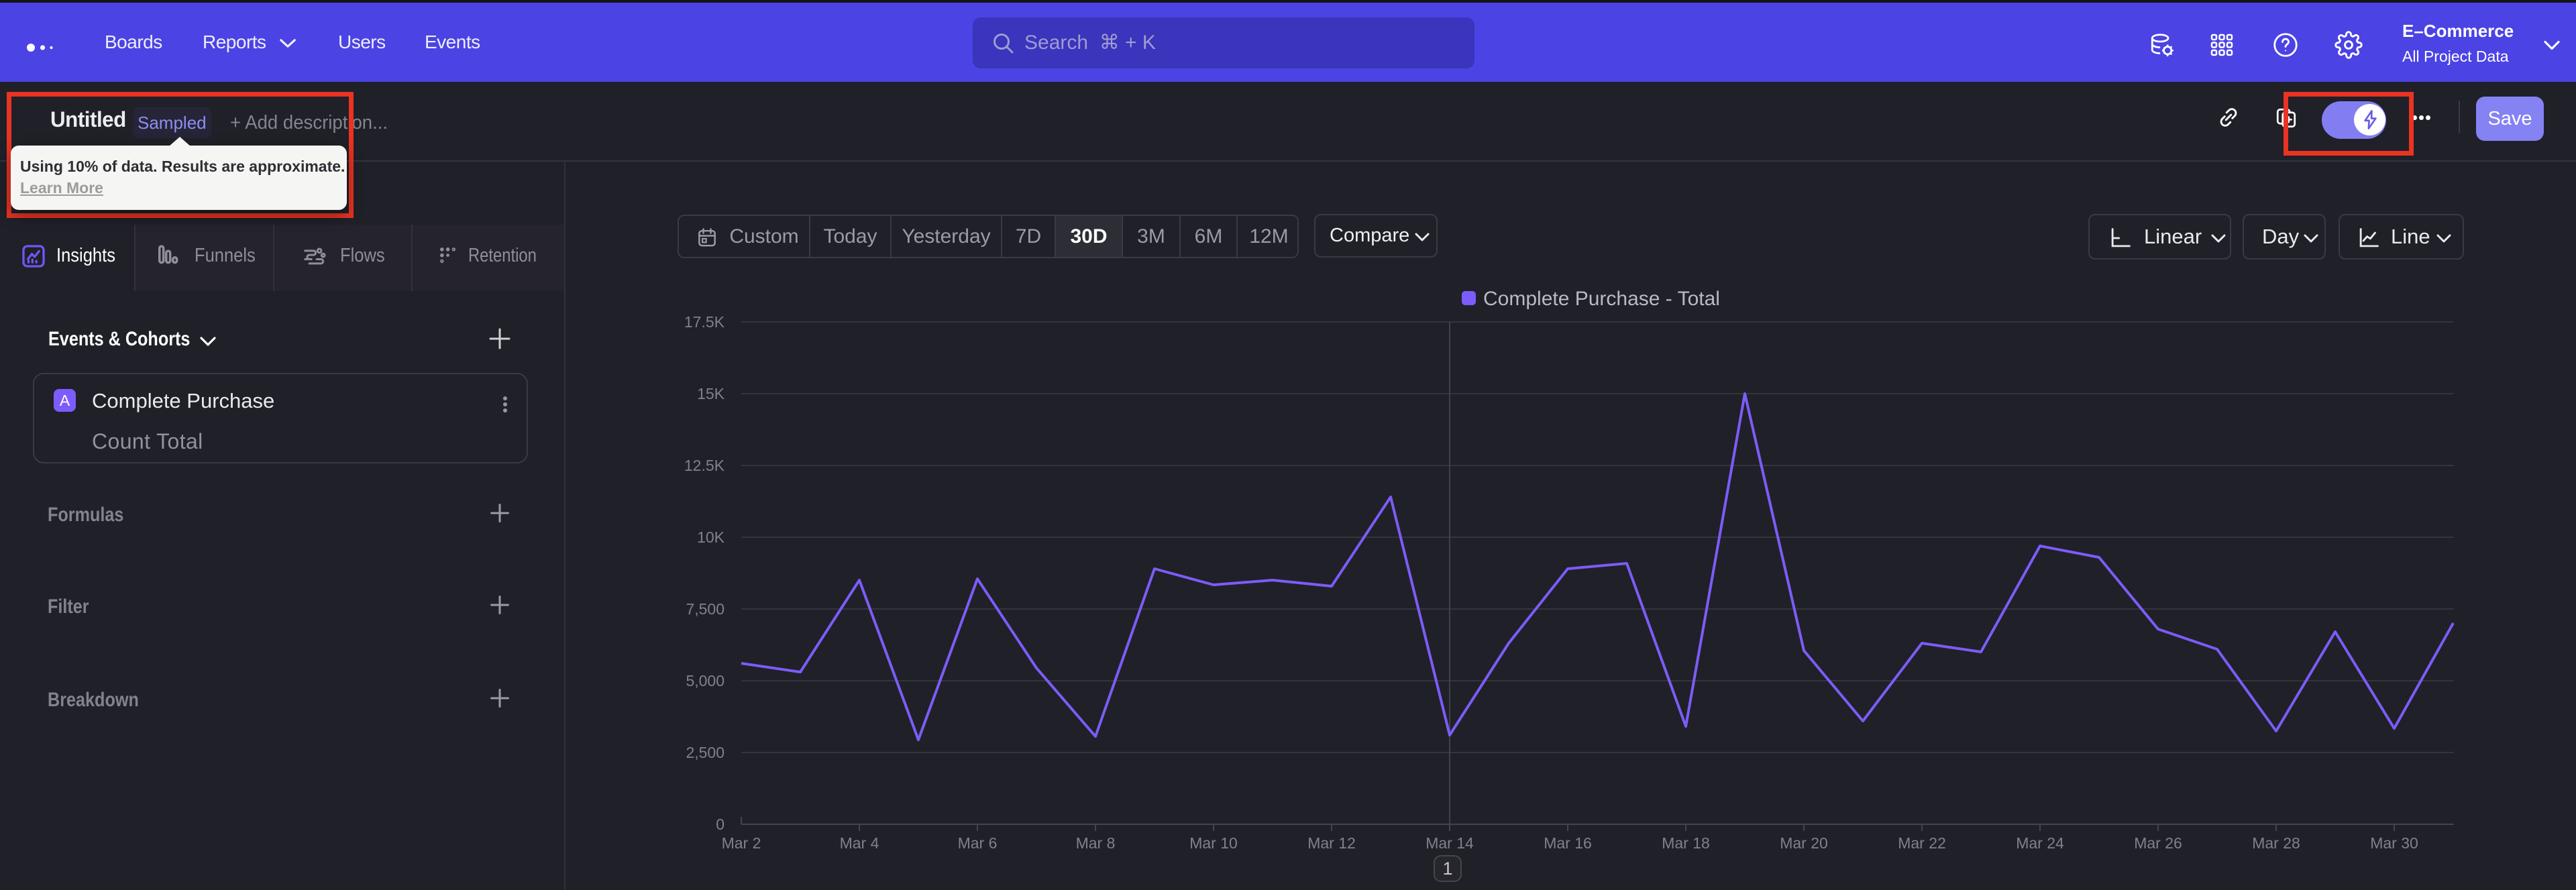 This screenshot has height=890, width=2576. I want to click on svg-text: Mar 4, so click(859, 843).